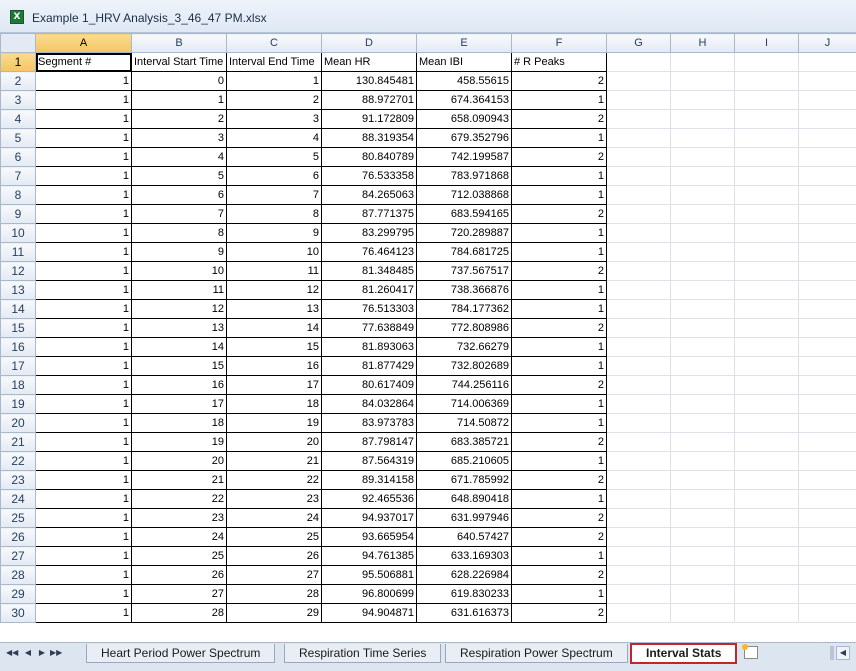  Describe the element at coordinates (369, 309) in the screenshot. I see `cell: 76.513303` at that location.